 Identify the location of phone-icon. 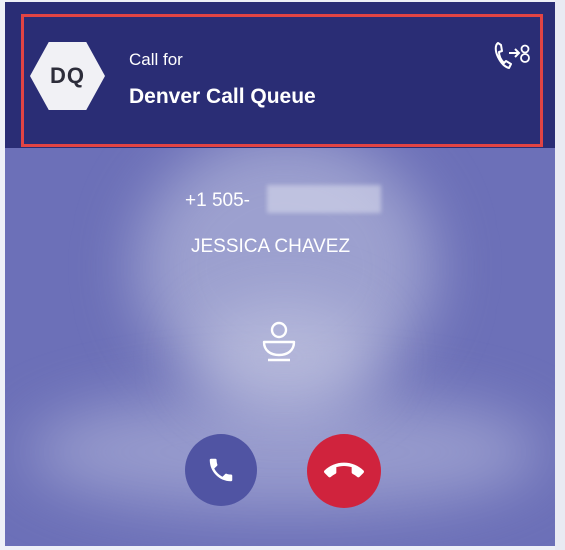
(221, 470).